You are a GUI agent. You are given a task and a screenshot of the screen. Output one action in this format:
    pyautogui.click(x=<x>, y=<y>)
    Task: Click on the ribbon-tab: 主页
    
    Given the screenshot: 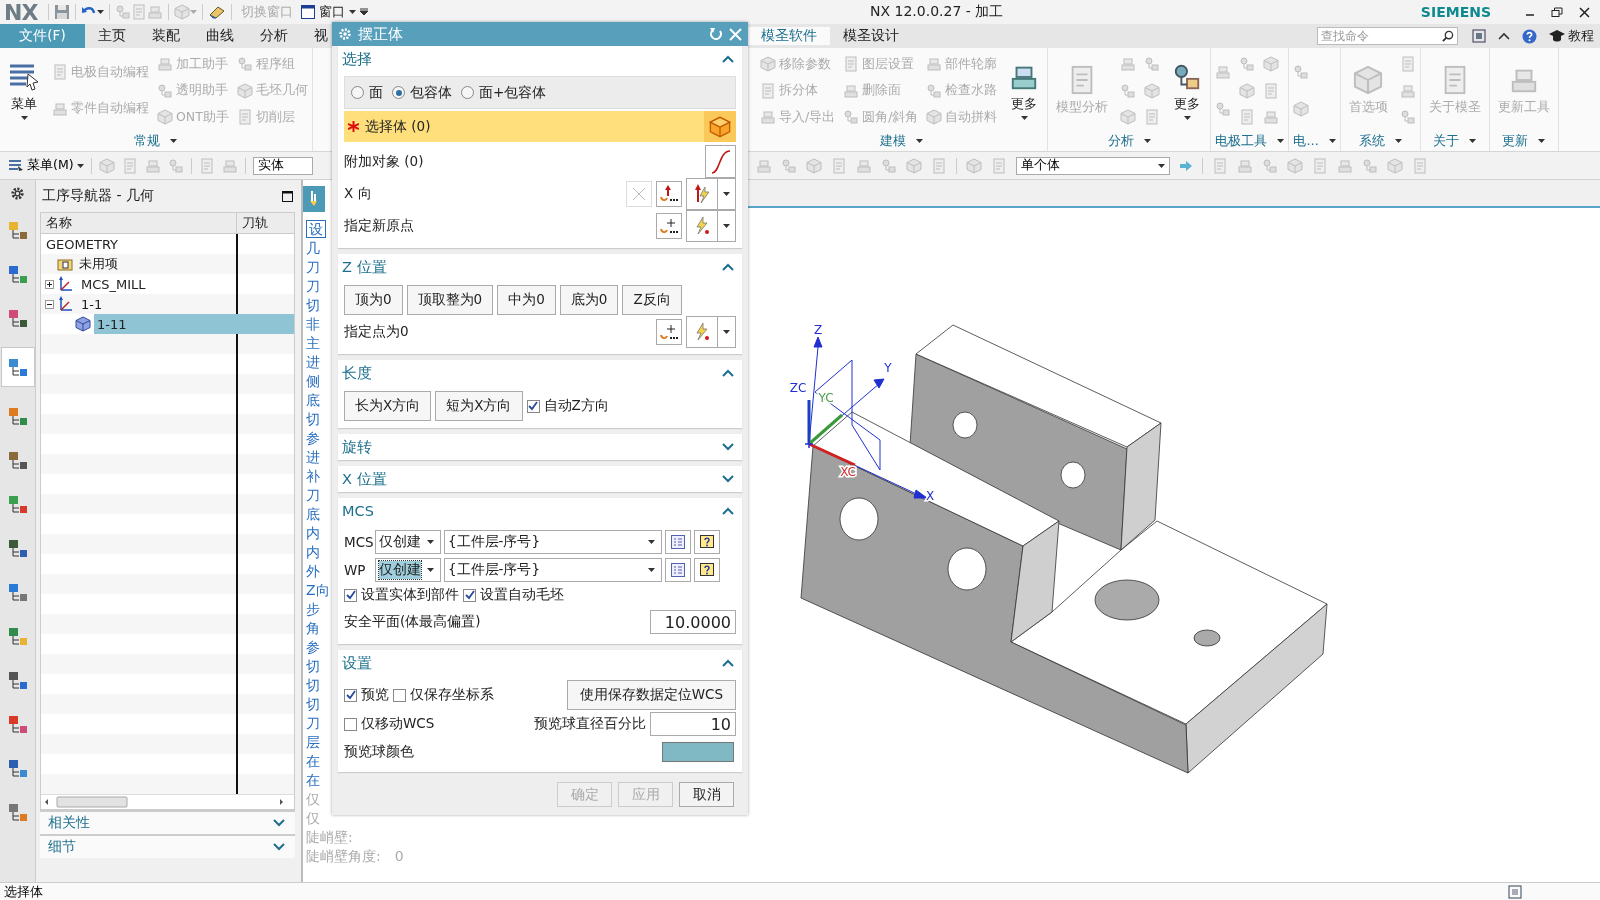 What is the action you would take?
    pyautogui.click(x=112, y=36)
    